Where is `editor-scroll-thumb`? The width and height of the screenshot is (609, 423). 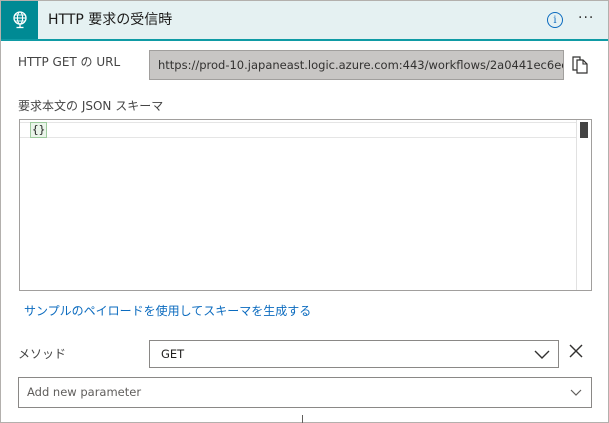 editor-scroll-thumb is located at coordinates (584, 130).